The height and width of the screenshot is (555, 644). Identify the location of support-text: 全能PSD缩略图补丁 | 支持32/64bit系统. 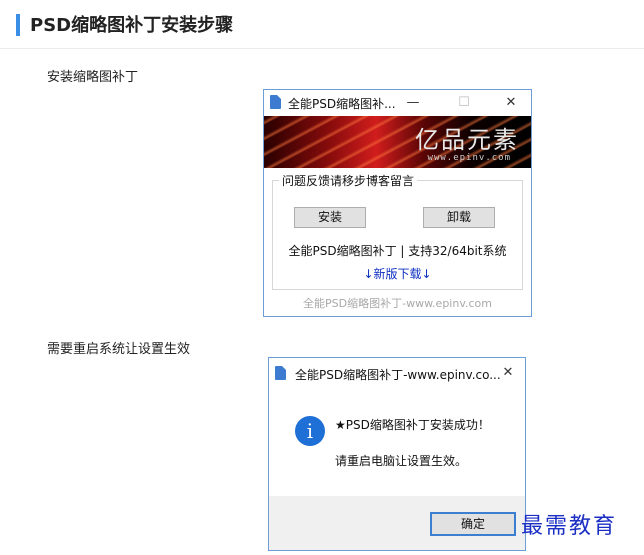
(397, 251).